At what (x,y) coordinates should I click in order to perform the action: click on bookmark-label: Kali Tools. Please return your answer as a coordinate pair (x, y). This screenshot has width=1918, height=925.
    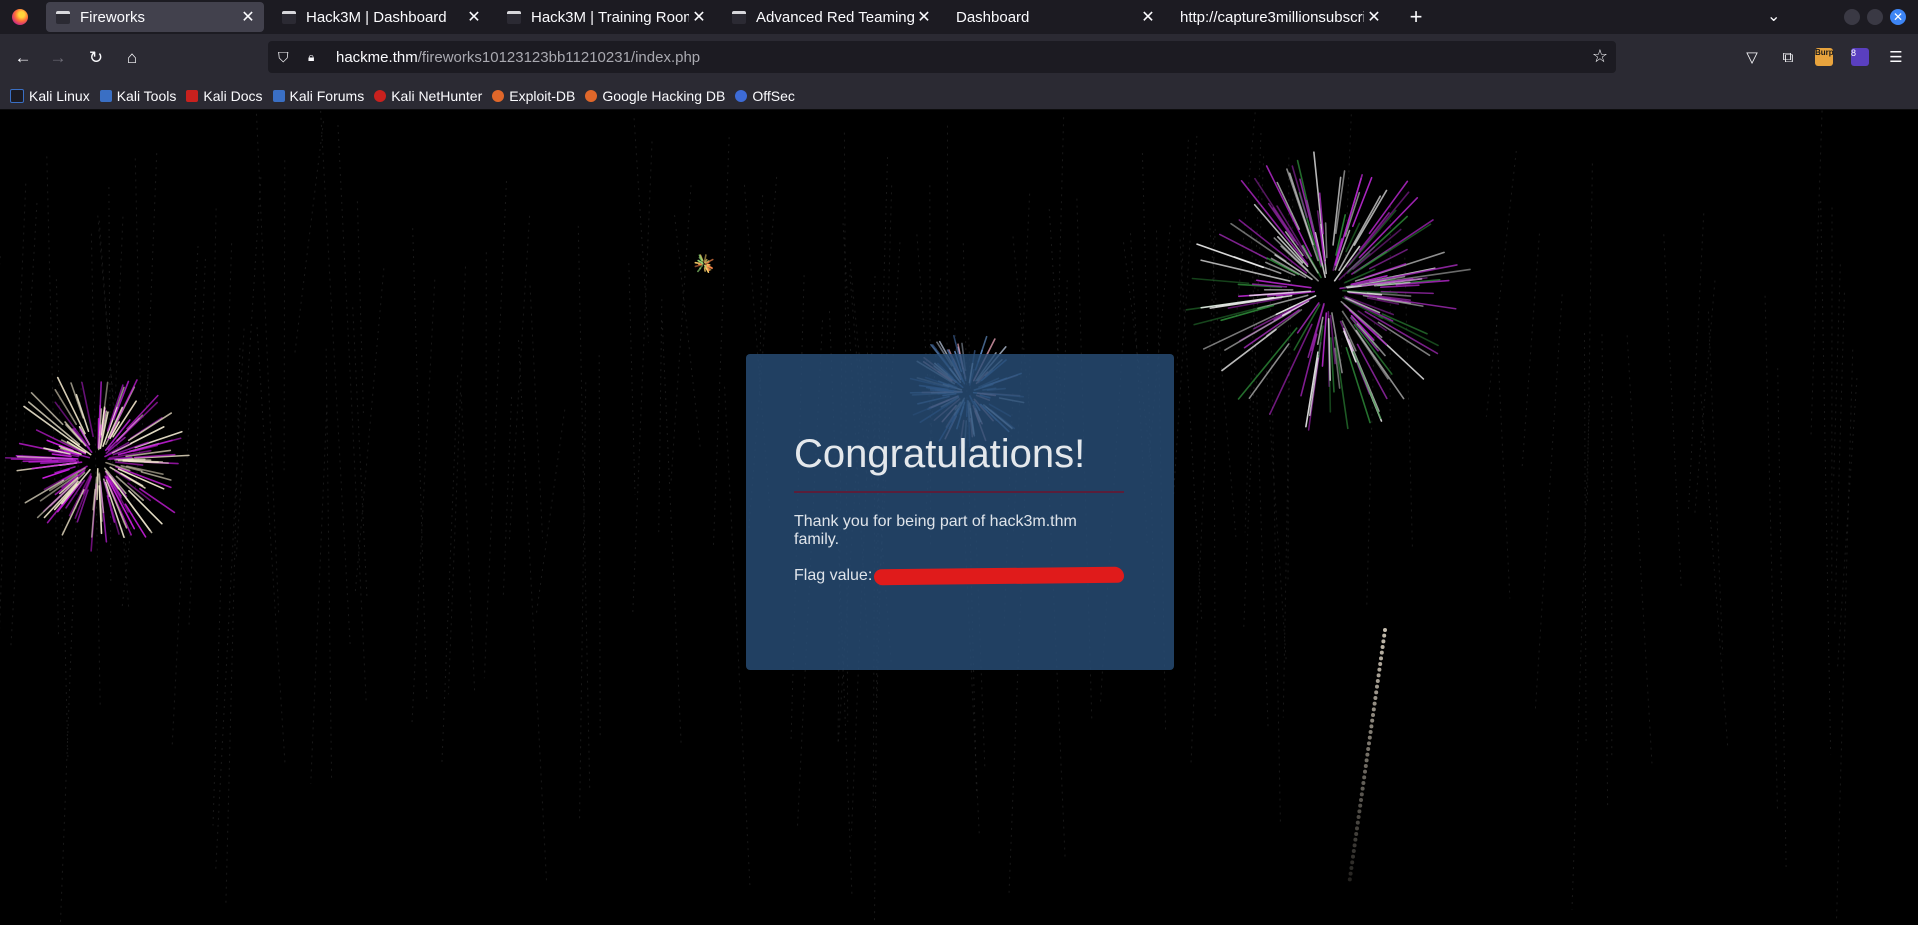
    Looking at the image, I should click on (146, 95).